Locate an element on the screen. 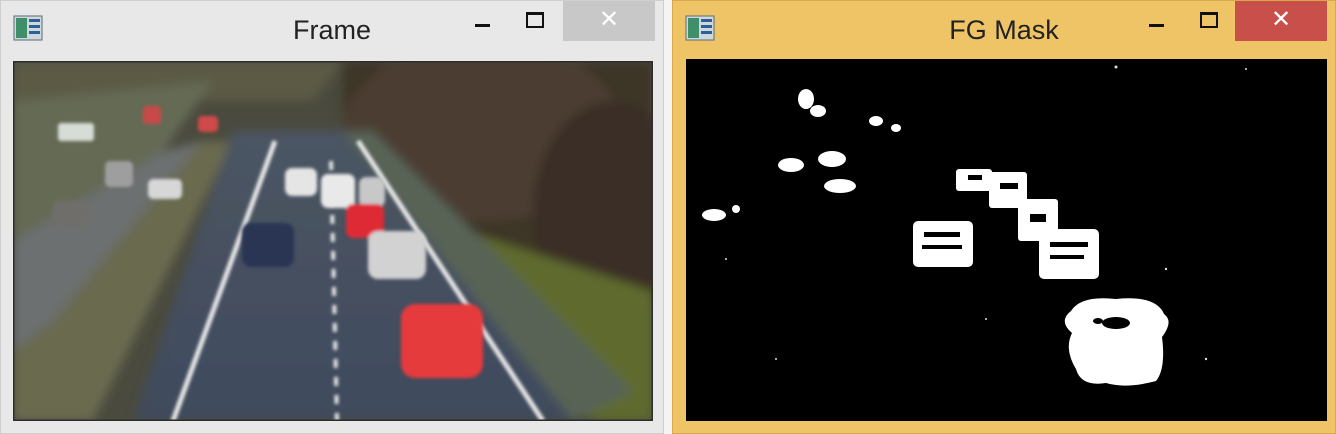 The width and height of the screenshot is (1336, 434). title-bar: FG Mask ✕ is located at coordinates (1004, 31).